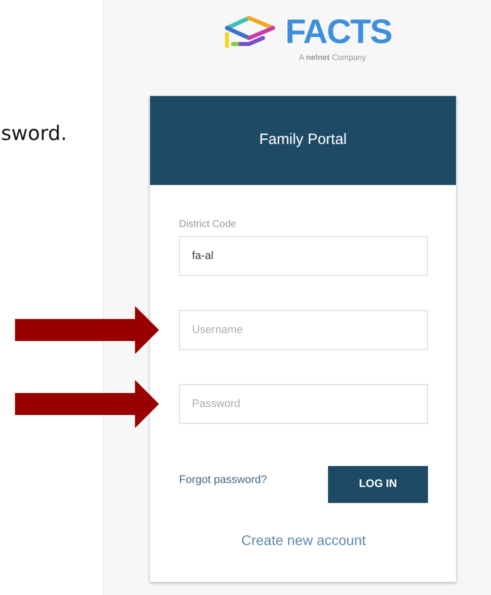 The height and width of the screenshot is (595, 491). Describe the element at coordinates (34, 133) in the screenshot. I see `instruction-text: sword.` at that location.